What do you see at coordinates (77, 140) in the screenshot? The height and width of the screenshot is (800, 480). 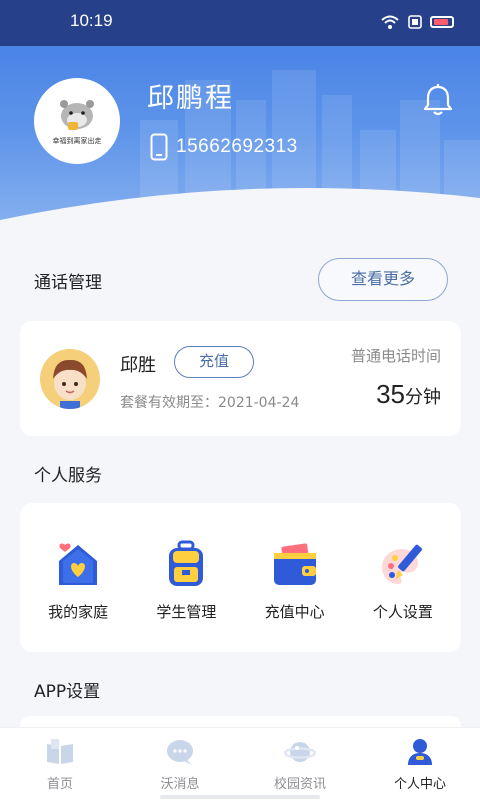 I see `avatar-caption: 幸福到离家出走` at bounding box center [77, 140].